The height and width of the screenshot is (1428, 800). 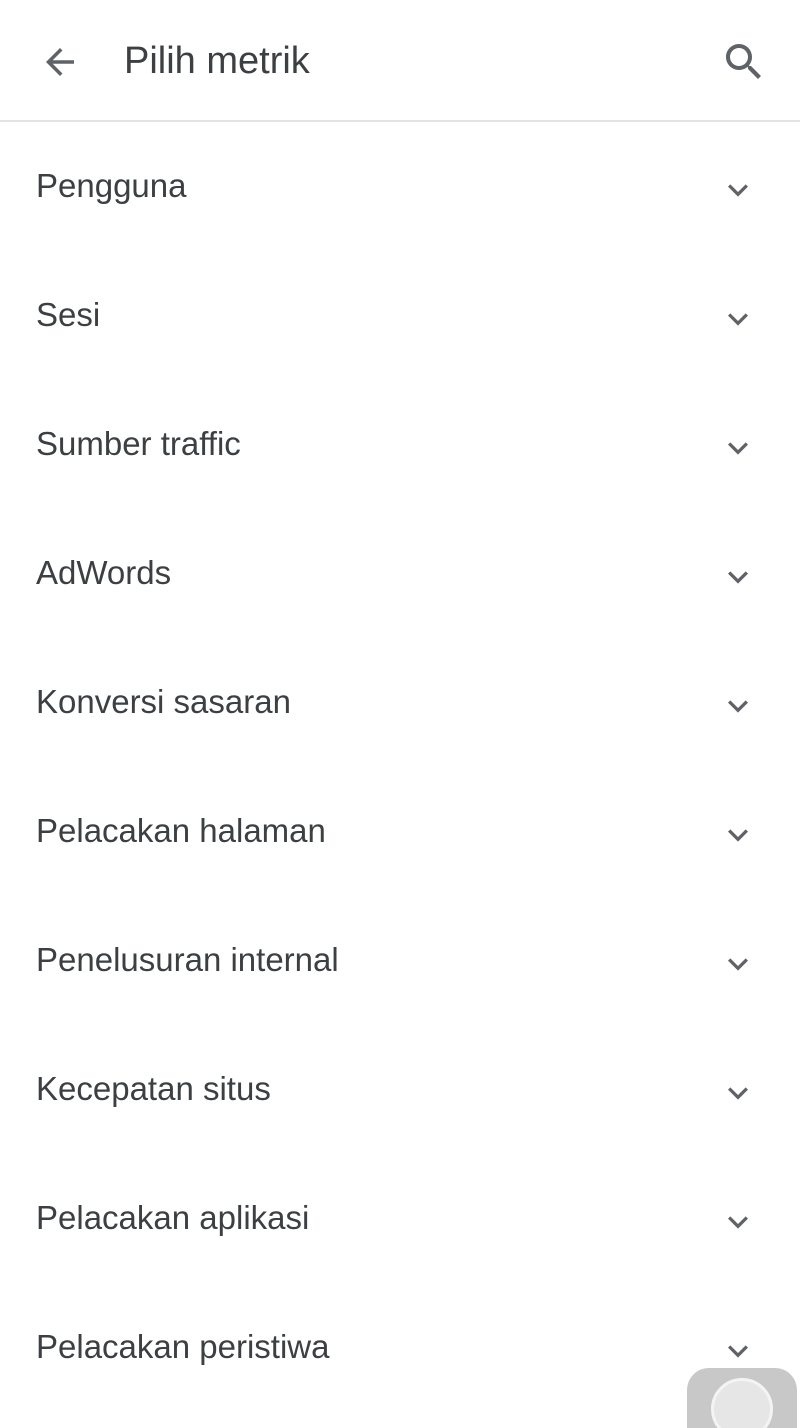 I want to click on list-item-penelusuran-internal: Penelusuran internal, so click(x=400, y=960).